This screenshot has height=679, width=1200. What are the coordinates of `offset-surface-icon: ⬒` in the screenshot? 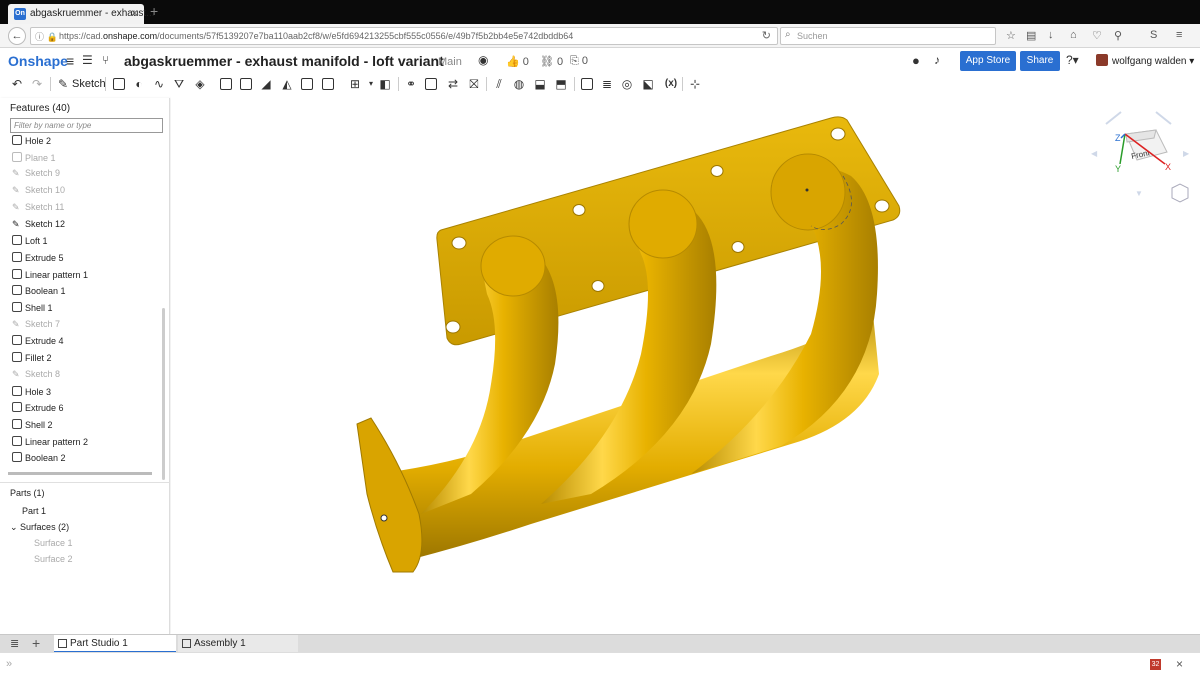 It's located at (561, 84).